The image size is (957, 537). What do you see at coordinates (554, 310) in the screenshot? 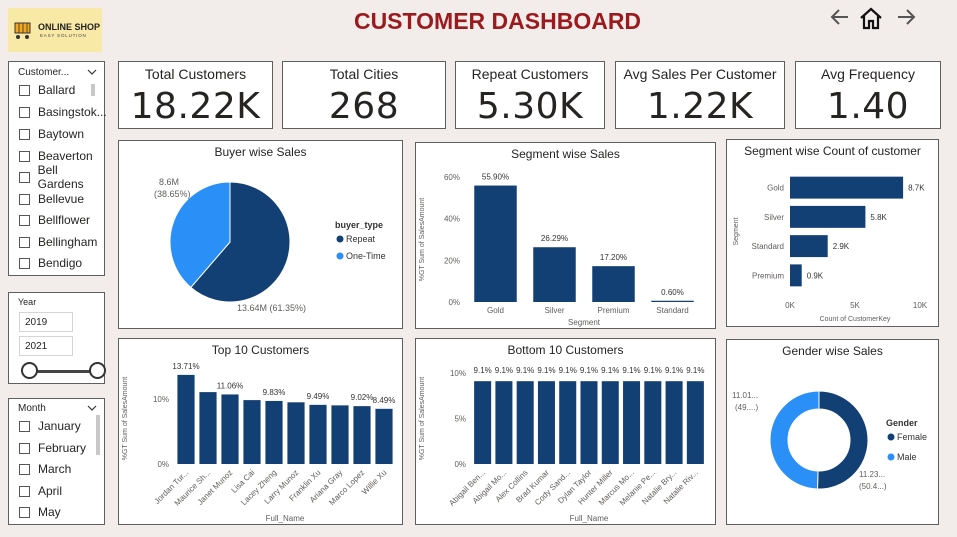
I see `x-tick-label: Silver` at bounding box center [554, 310].